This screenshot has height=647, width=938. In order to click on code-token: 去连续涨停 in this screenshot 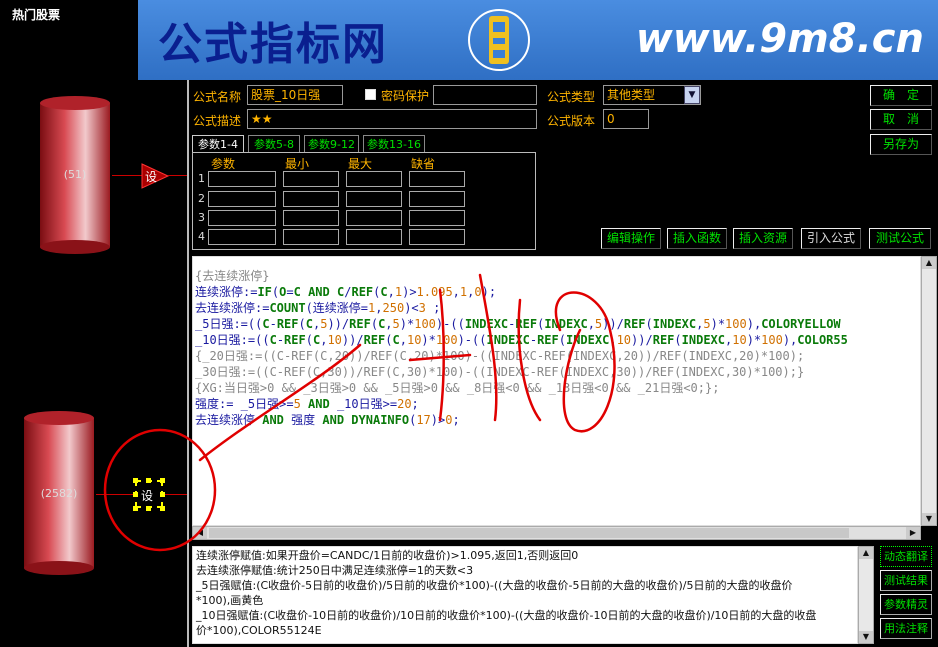, I will do `click(229, 420)`.